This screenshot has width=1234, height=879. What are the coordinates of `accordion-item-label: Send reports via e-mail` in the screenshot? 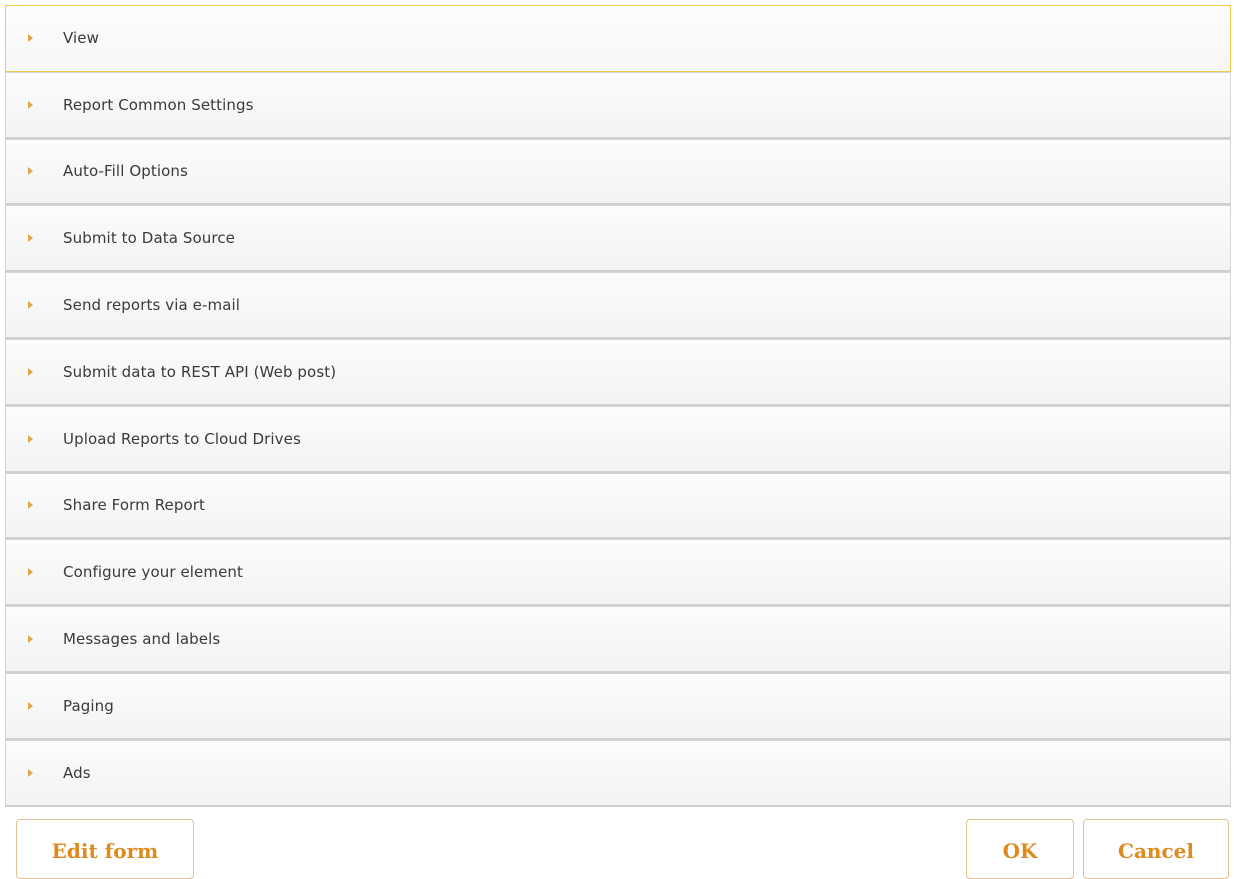 It's located at (152, 305).